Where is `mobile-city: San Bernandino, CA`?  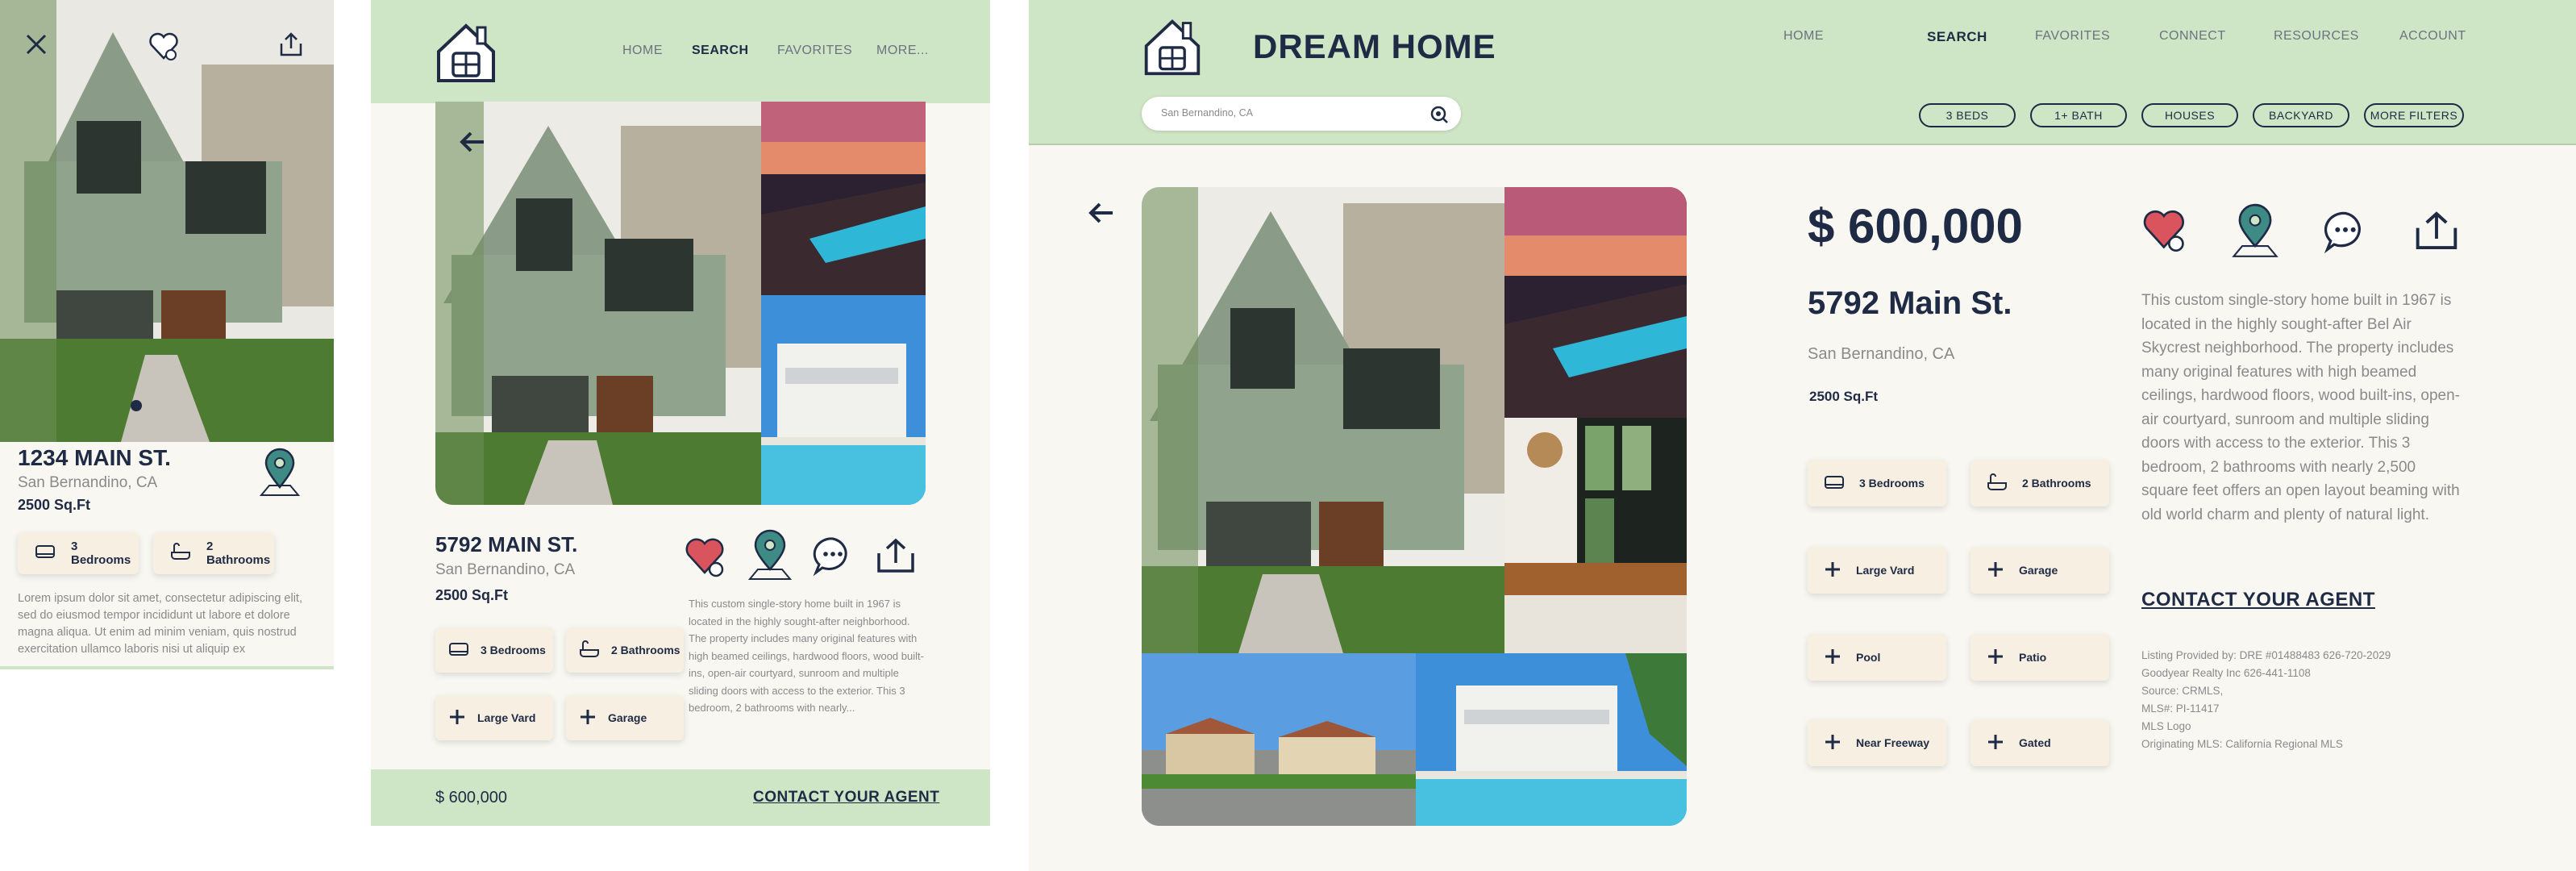 mobile-city: San Bernandino, CA is located at coordinates (88, 482).